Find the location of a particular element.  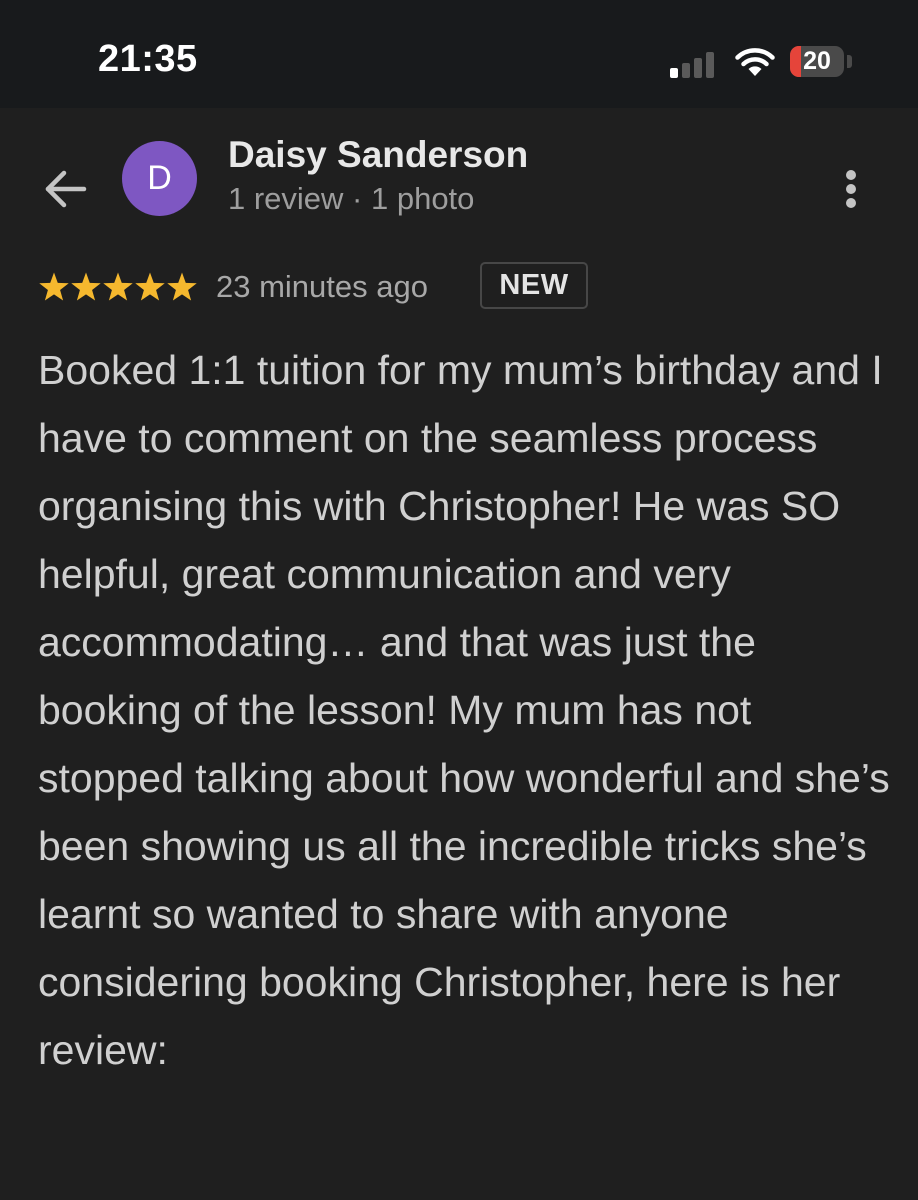

status-time: 21:35 is located at coordinates (148, 59).